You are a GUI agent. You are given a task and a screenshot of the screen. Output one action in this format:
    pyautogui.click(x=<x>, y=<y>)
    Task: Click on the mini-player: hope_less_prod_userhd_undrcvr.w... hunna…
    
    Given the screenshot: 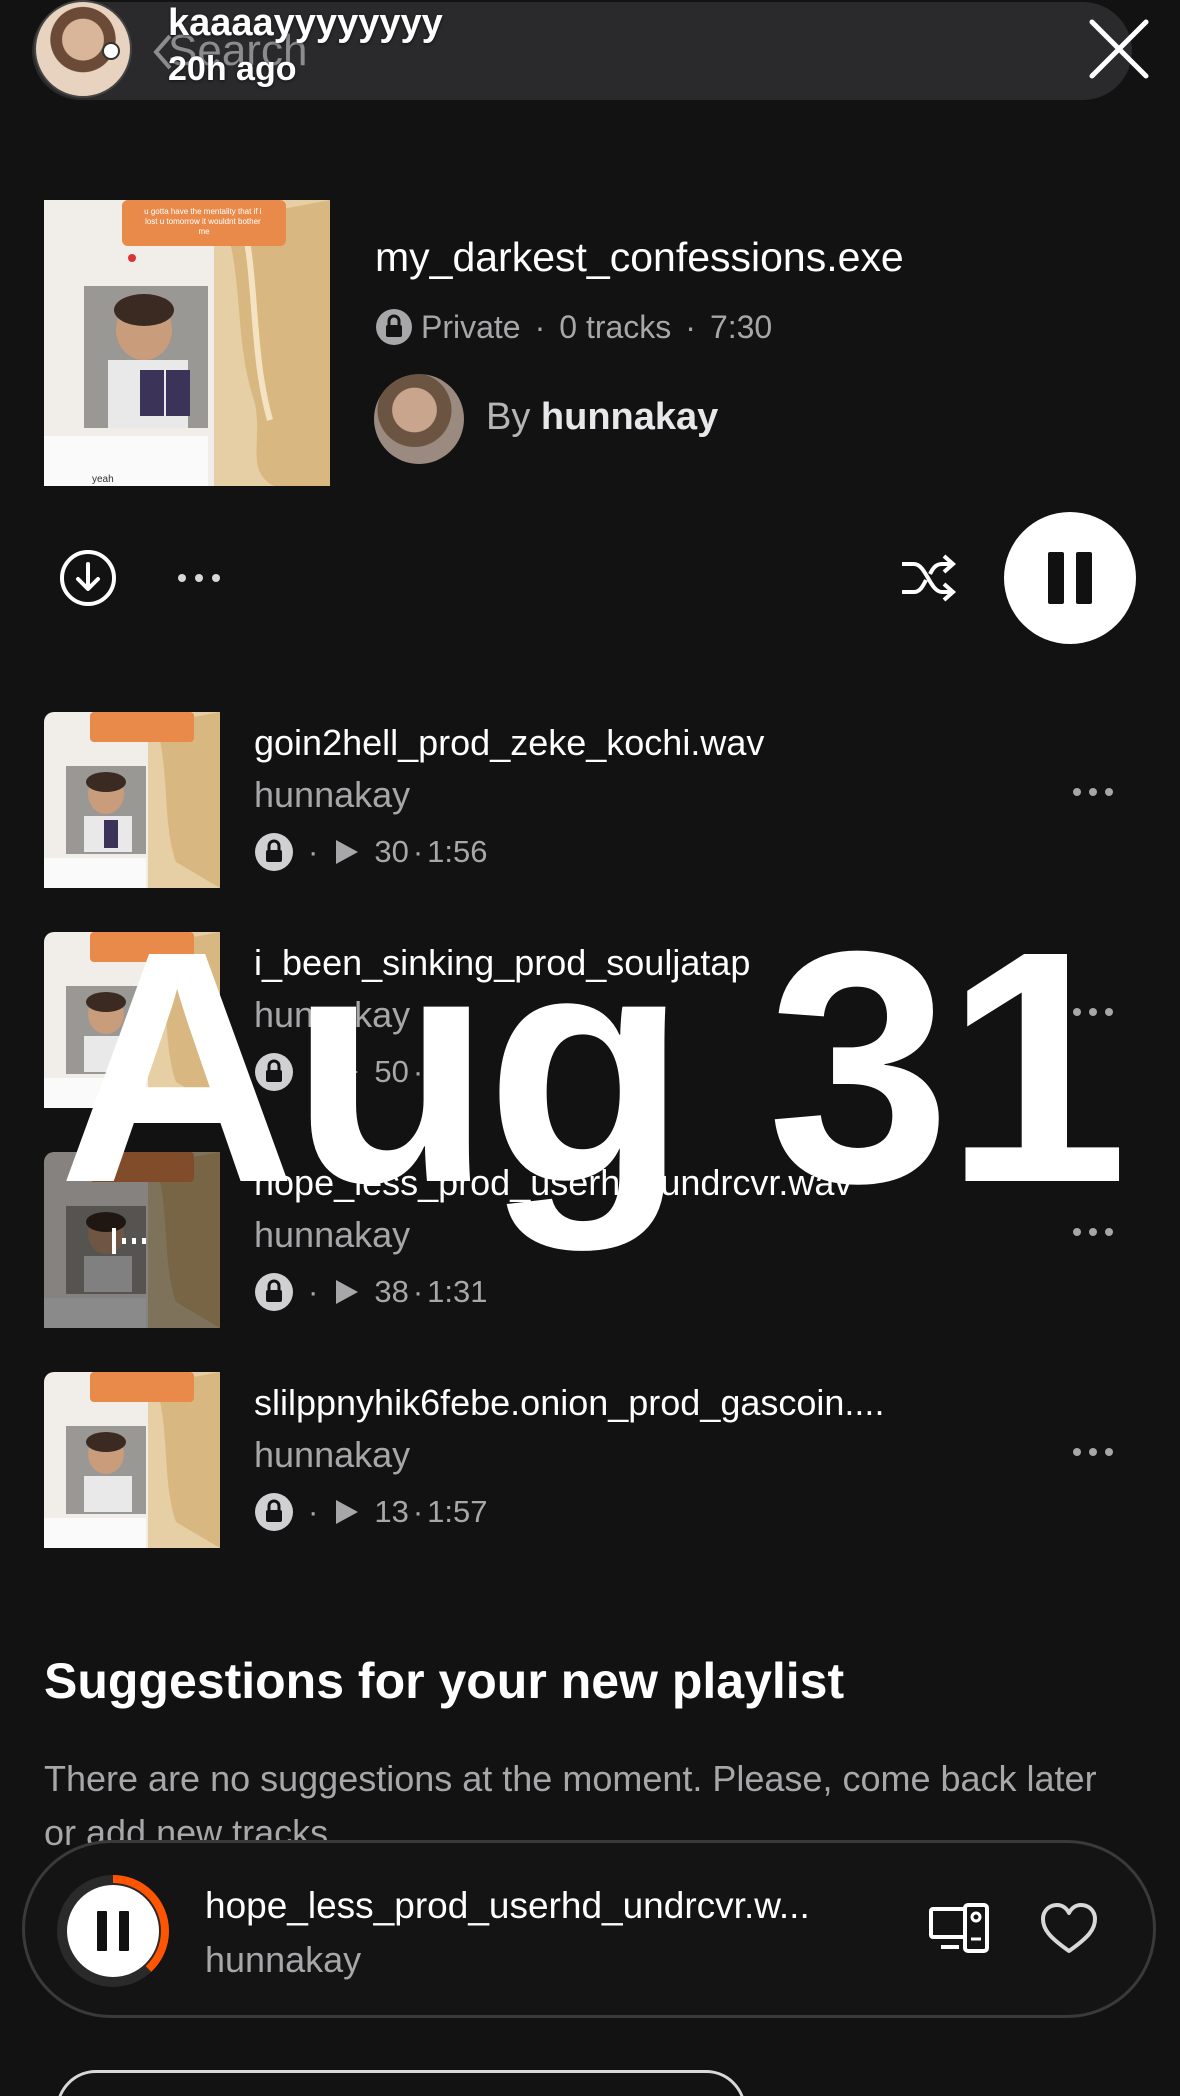 What is the action you would take?
    pyautogui.click(x=589, y=1929)
    